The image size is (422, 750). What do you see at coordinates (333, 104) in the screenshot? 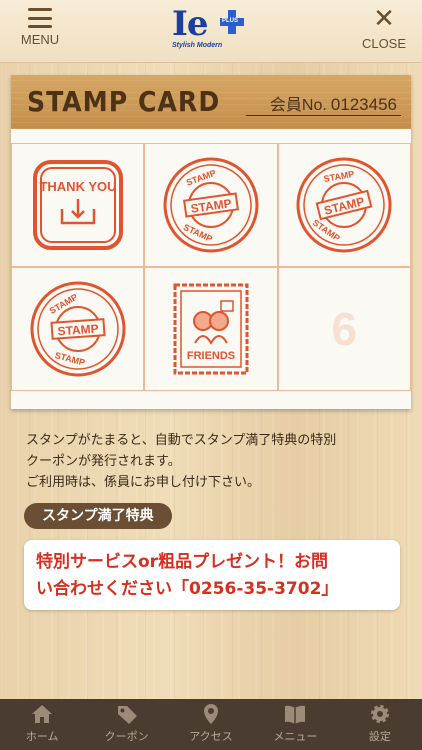
I see `member-number: 会員No. 0123456` at bounding box center [333, 104].